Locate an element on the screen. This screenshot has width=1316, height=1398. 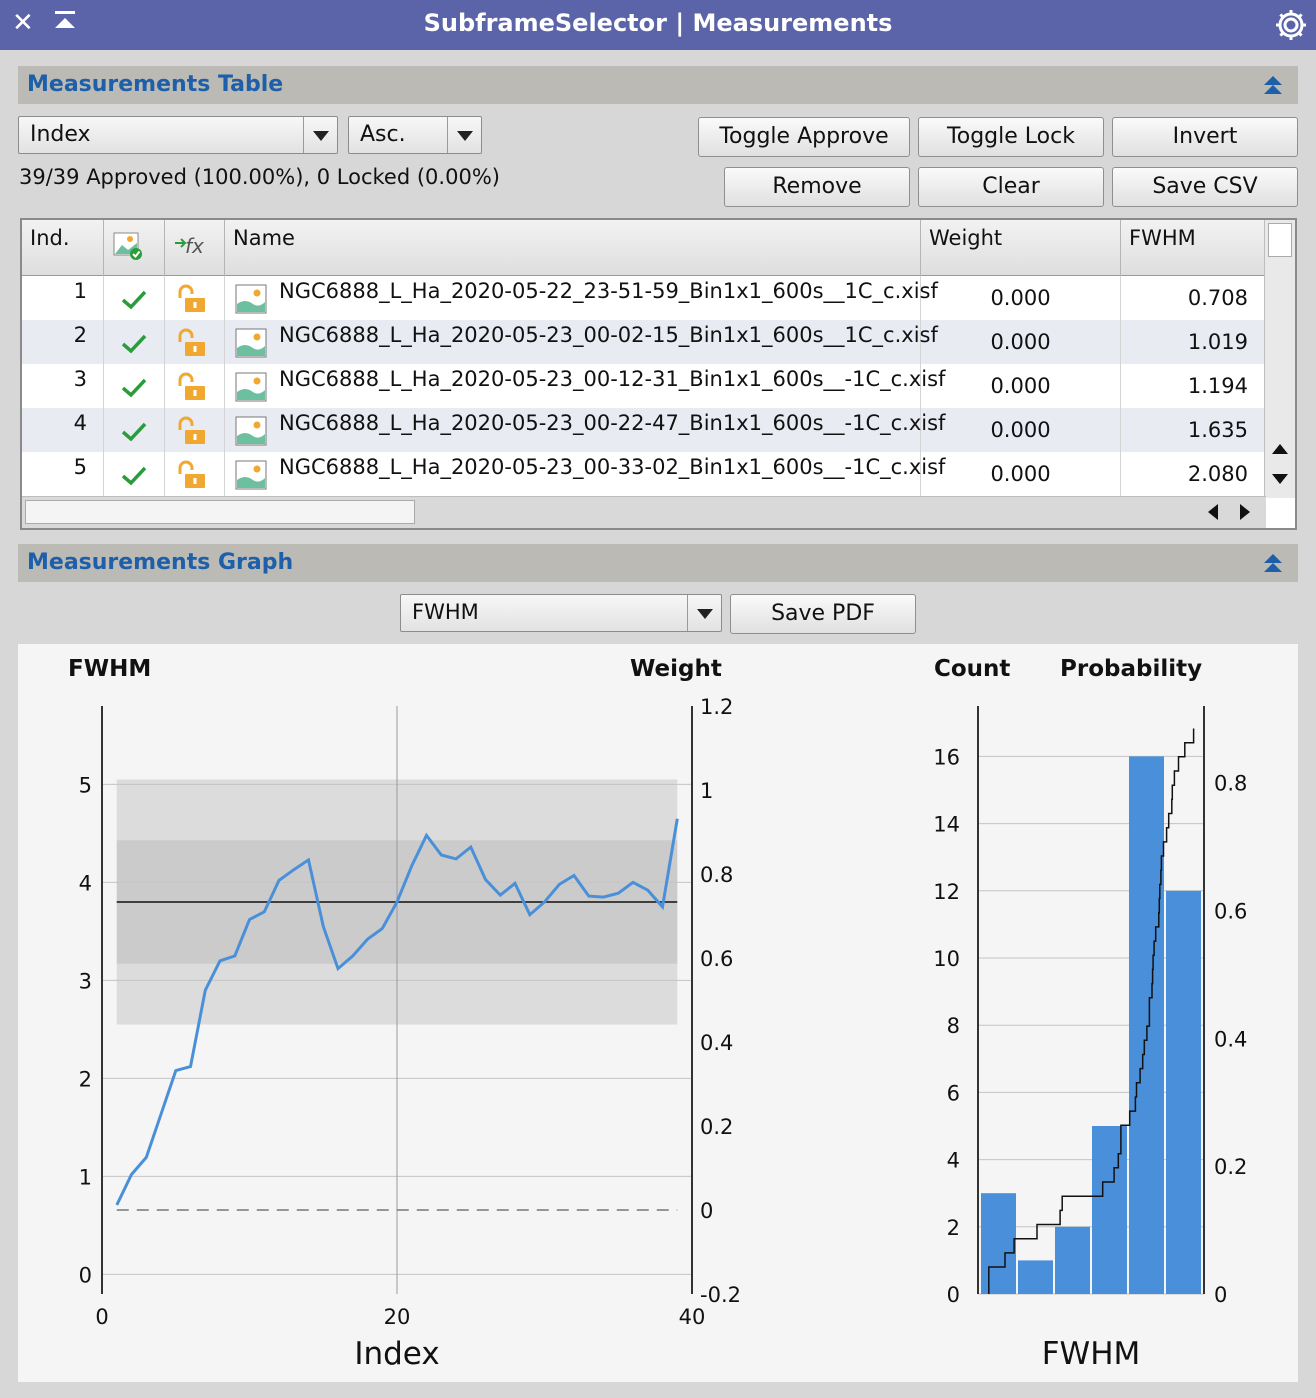
sort-order-select: Asc. is located at coordinates (415, 135).